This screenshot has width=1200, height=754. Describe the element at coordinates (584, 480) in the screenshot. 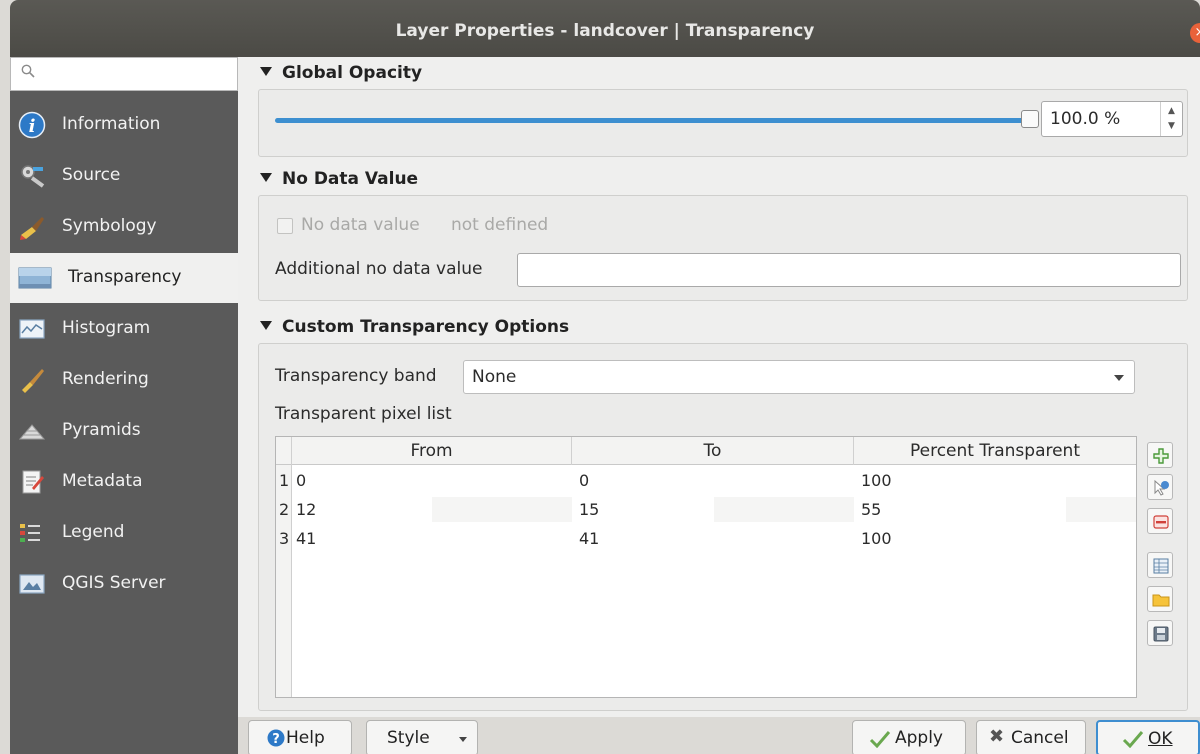

I see `cell-to: 0` at that location.